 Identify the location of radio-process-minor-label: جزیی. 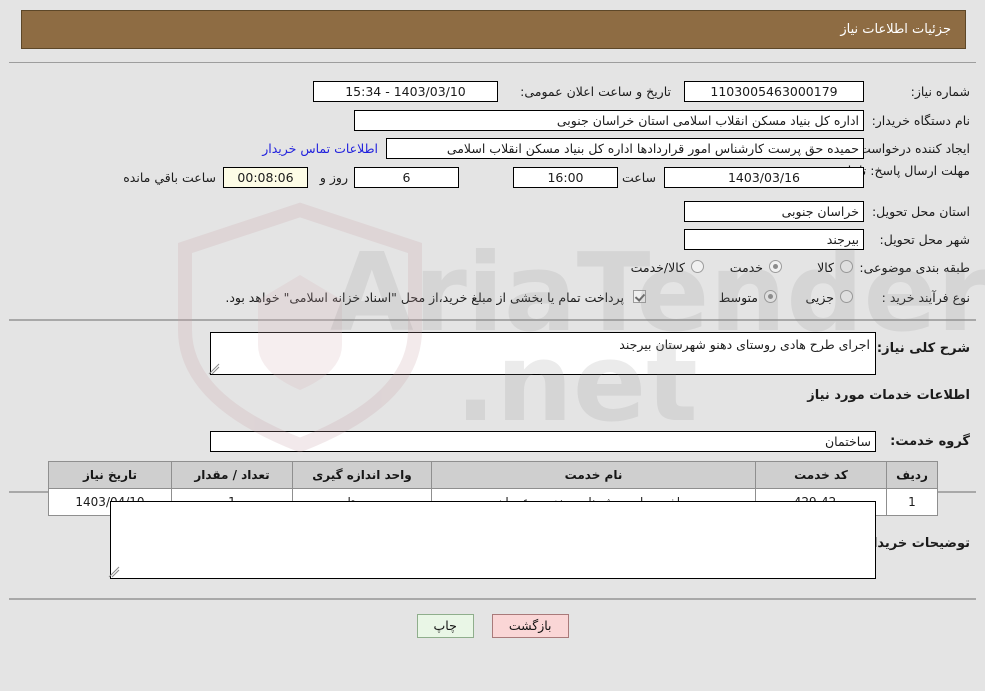
(819, 297).